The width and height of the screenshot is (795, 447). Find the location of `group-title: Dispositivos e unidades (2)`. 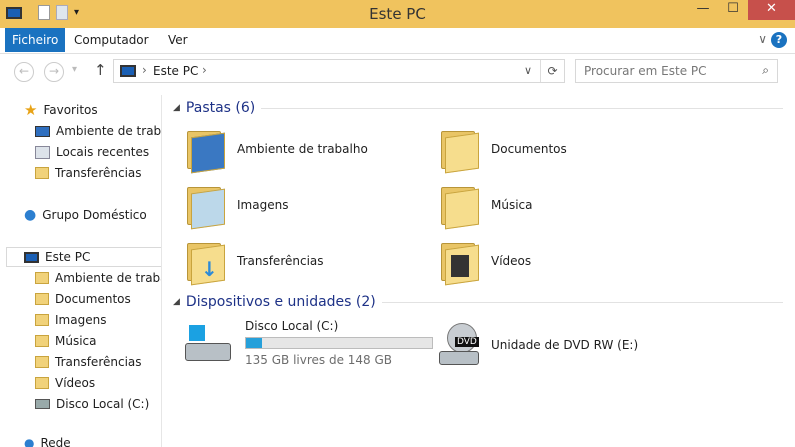

group-title: Dispositivos e unidades (2) is located at coordinates (280, 302).